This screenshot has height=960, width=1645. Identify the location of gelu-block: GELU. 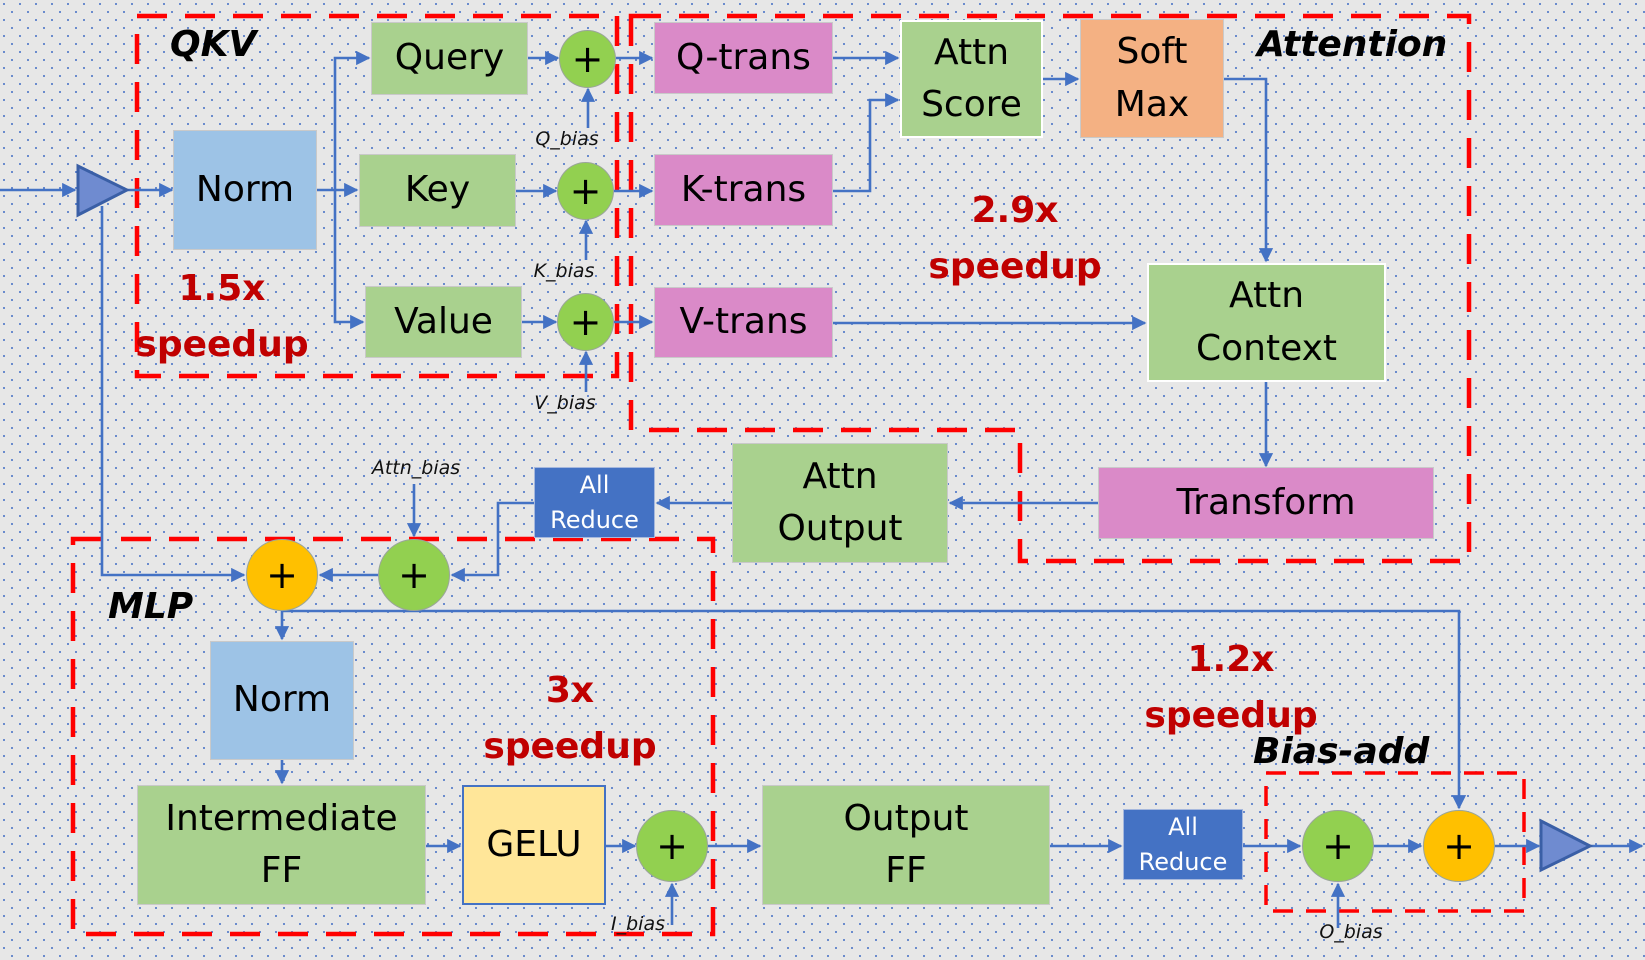
(534, 845).